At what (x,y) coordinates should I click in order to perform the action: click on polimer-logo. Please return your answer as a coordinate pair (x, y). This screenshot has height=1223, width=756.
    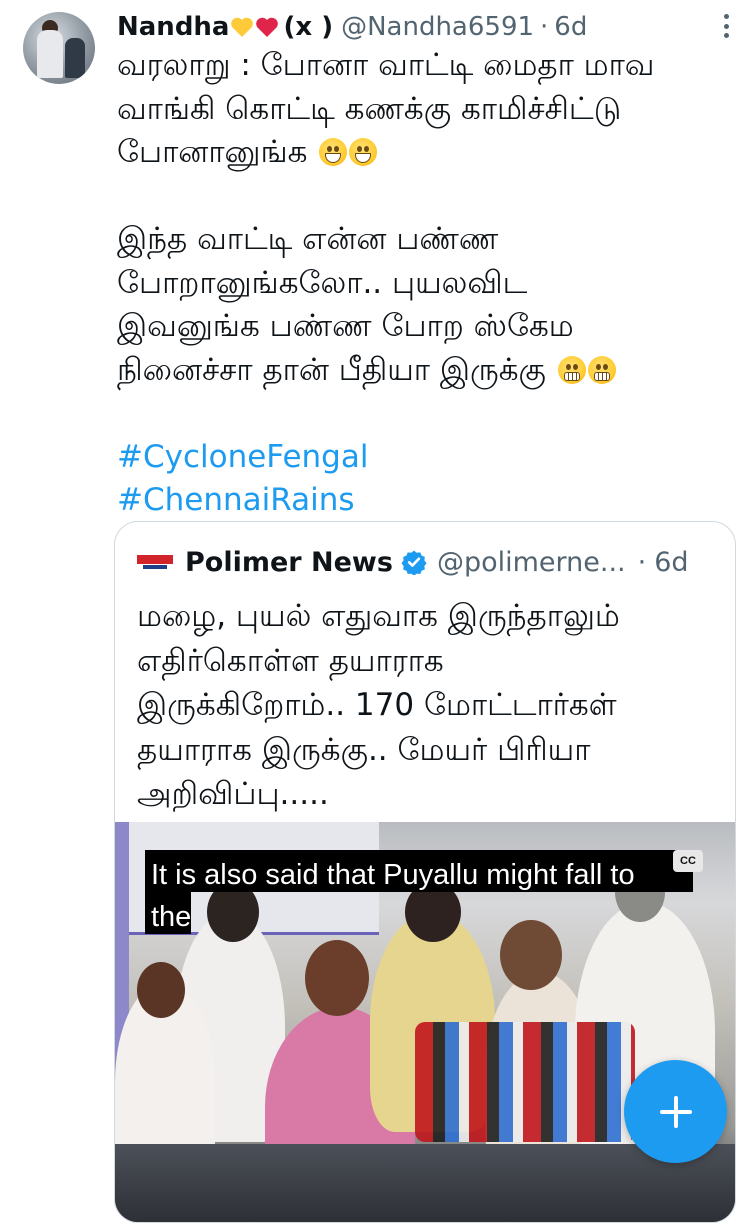
    Looking at the image, I should click on (155, 562).